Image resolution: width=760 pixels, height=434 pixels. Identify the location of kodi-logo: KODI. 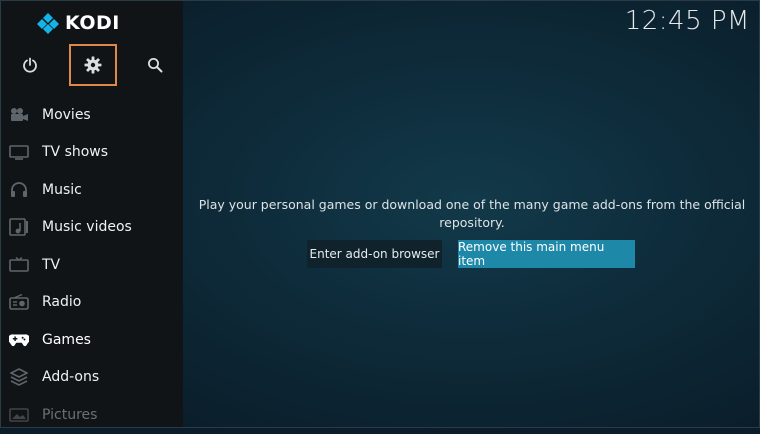
(78, 23).